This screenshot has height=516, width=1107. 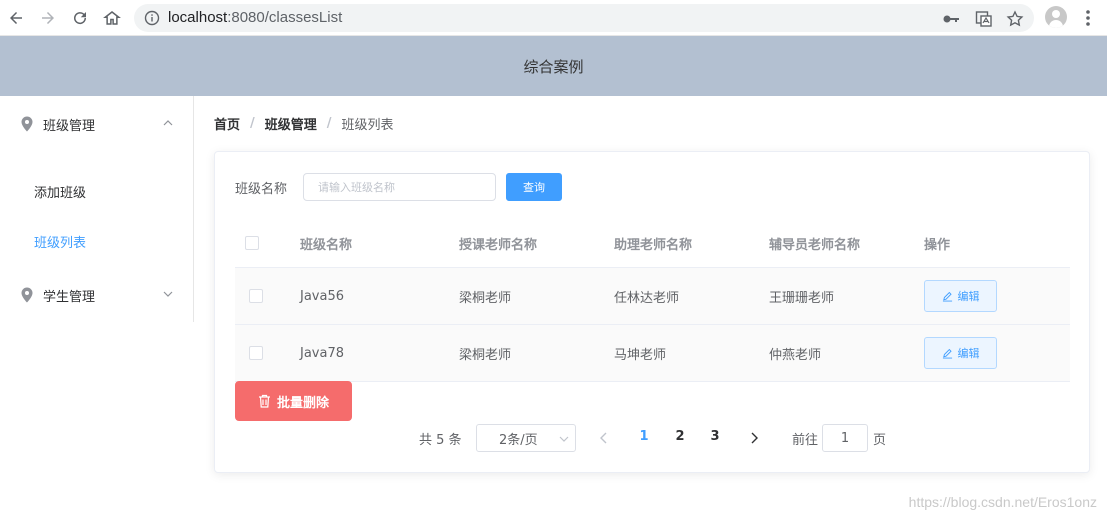 I want to click on sidebar-group-label: 班级管理, so click(x=69, y=126).